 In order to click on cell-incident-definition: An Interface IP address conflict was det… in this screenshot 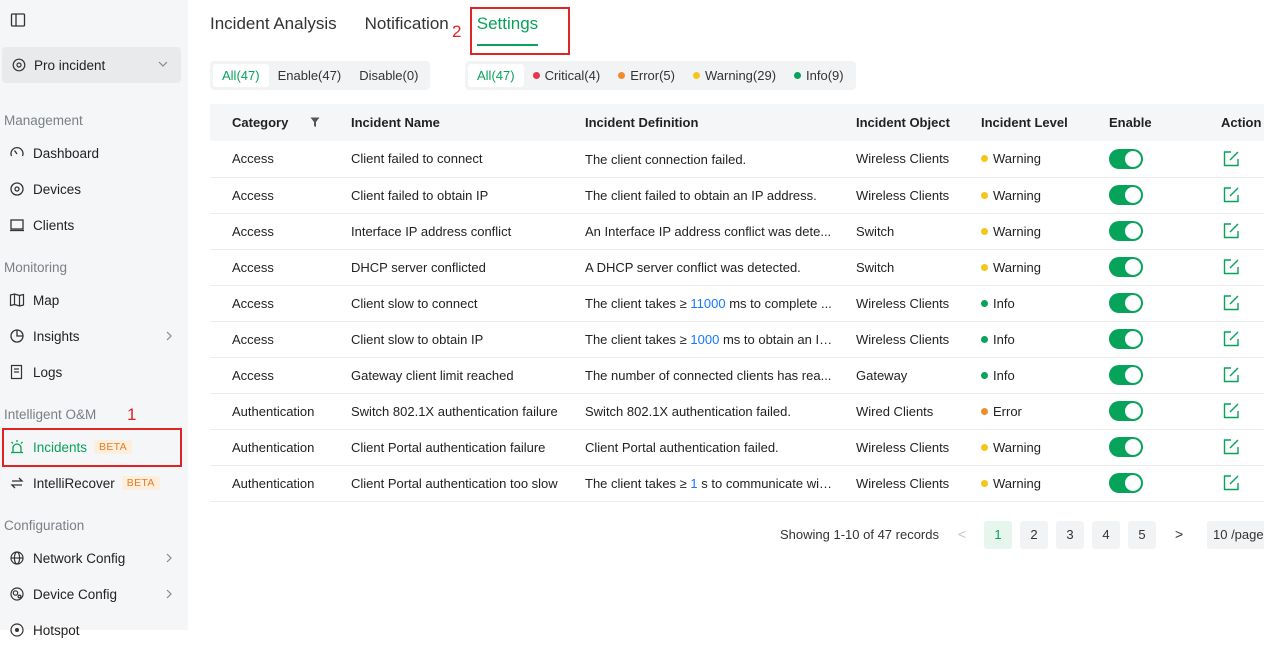, I will do `click(720, 231)`.